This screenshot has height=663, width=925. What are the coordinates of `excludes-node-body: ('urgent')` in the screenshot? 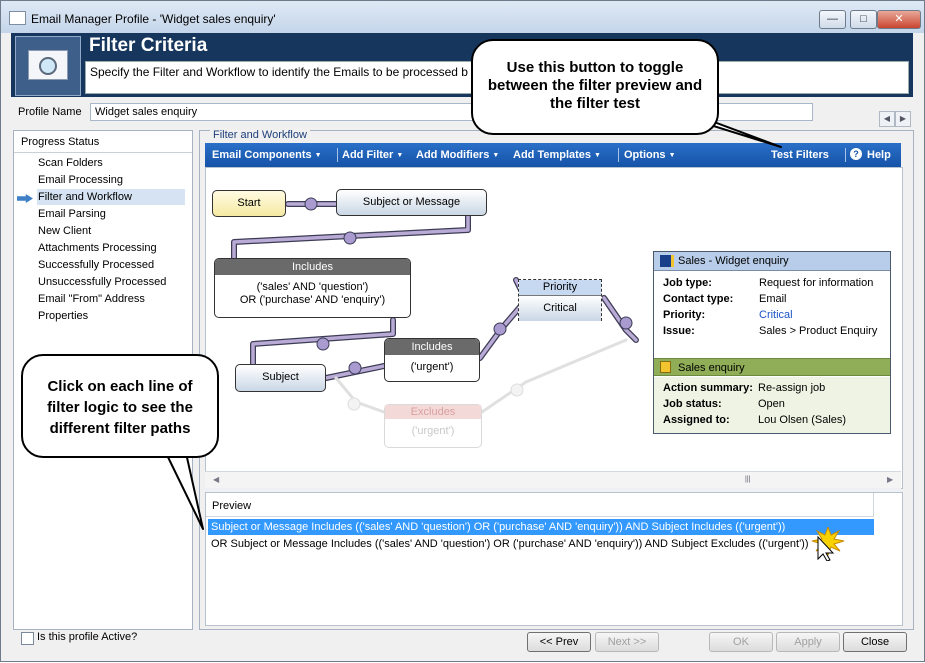 It's located at (433, 431).